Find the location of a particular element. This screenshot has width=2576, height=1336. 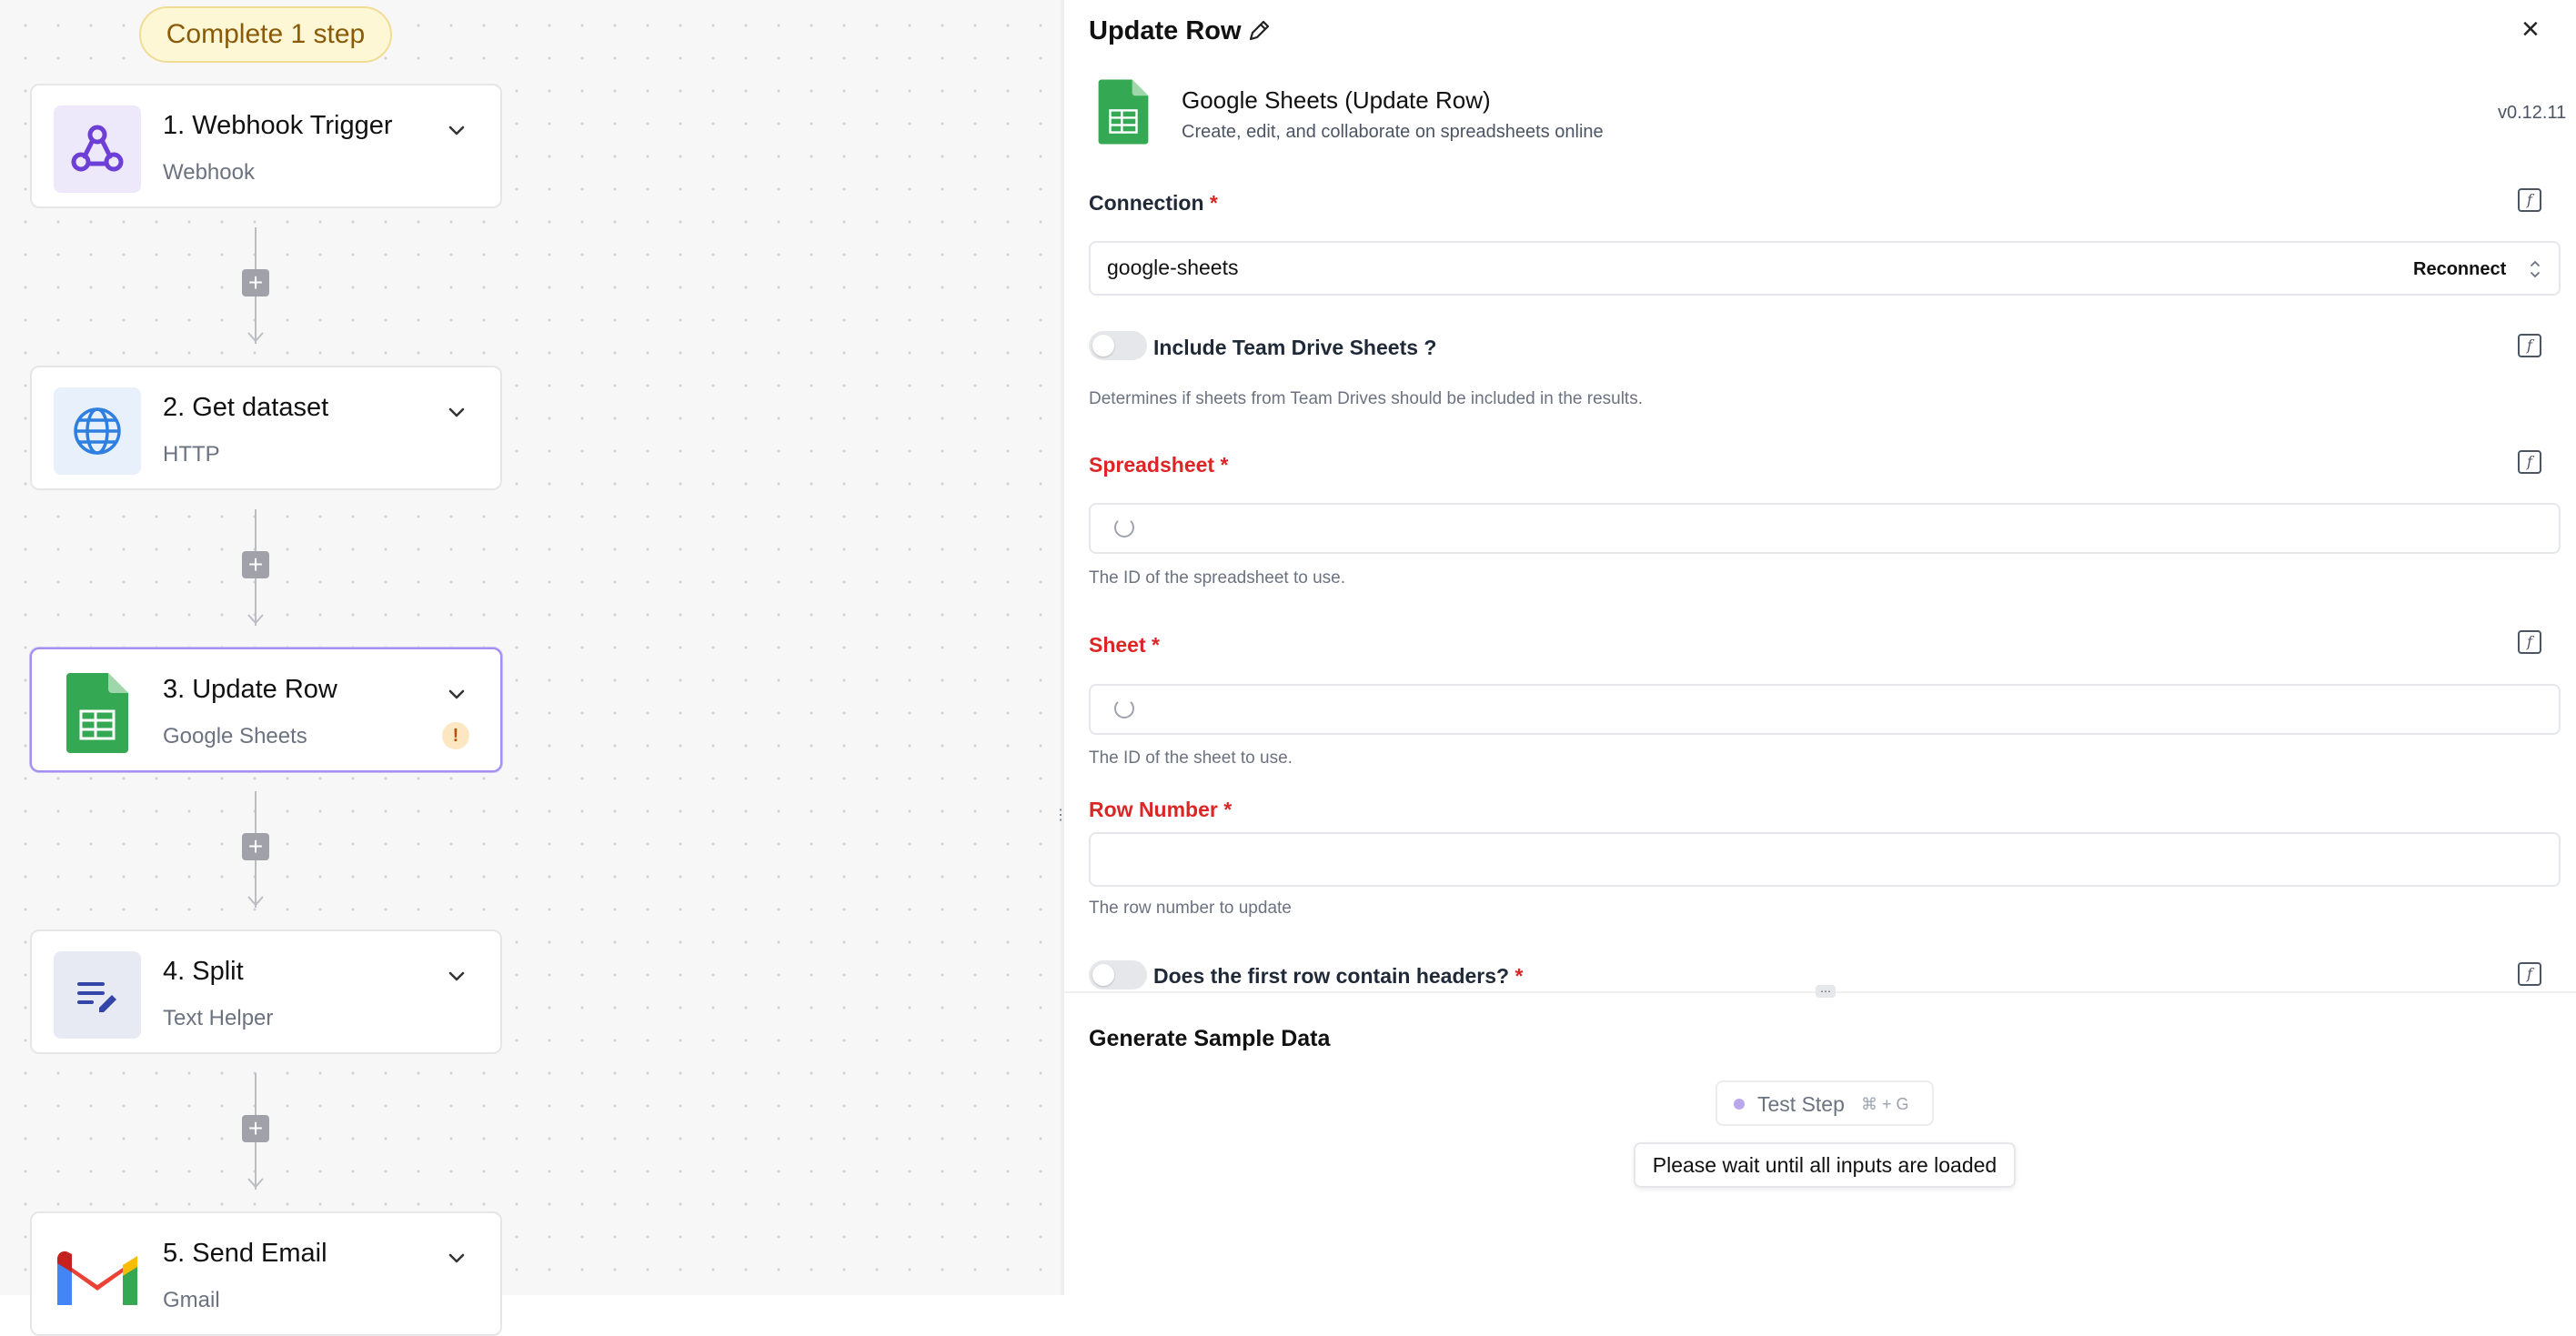

first-row-headers-label: Does the first row contain headers? * is located at coordinates (1338, 976).